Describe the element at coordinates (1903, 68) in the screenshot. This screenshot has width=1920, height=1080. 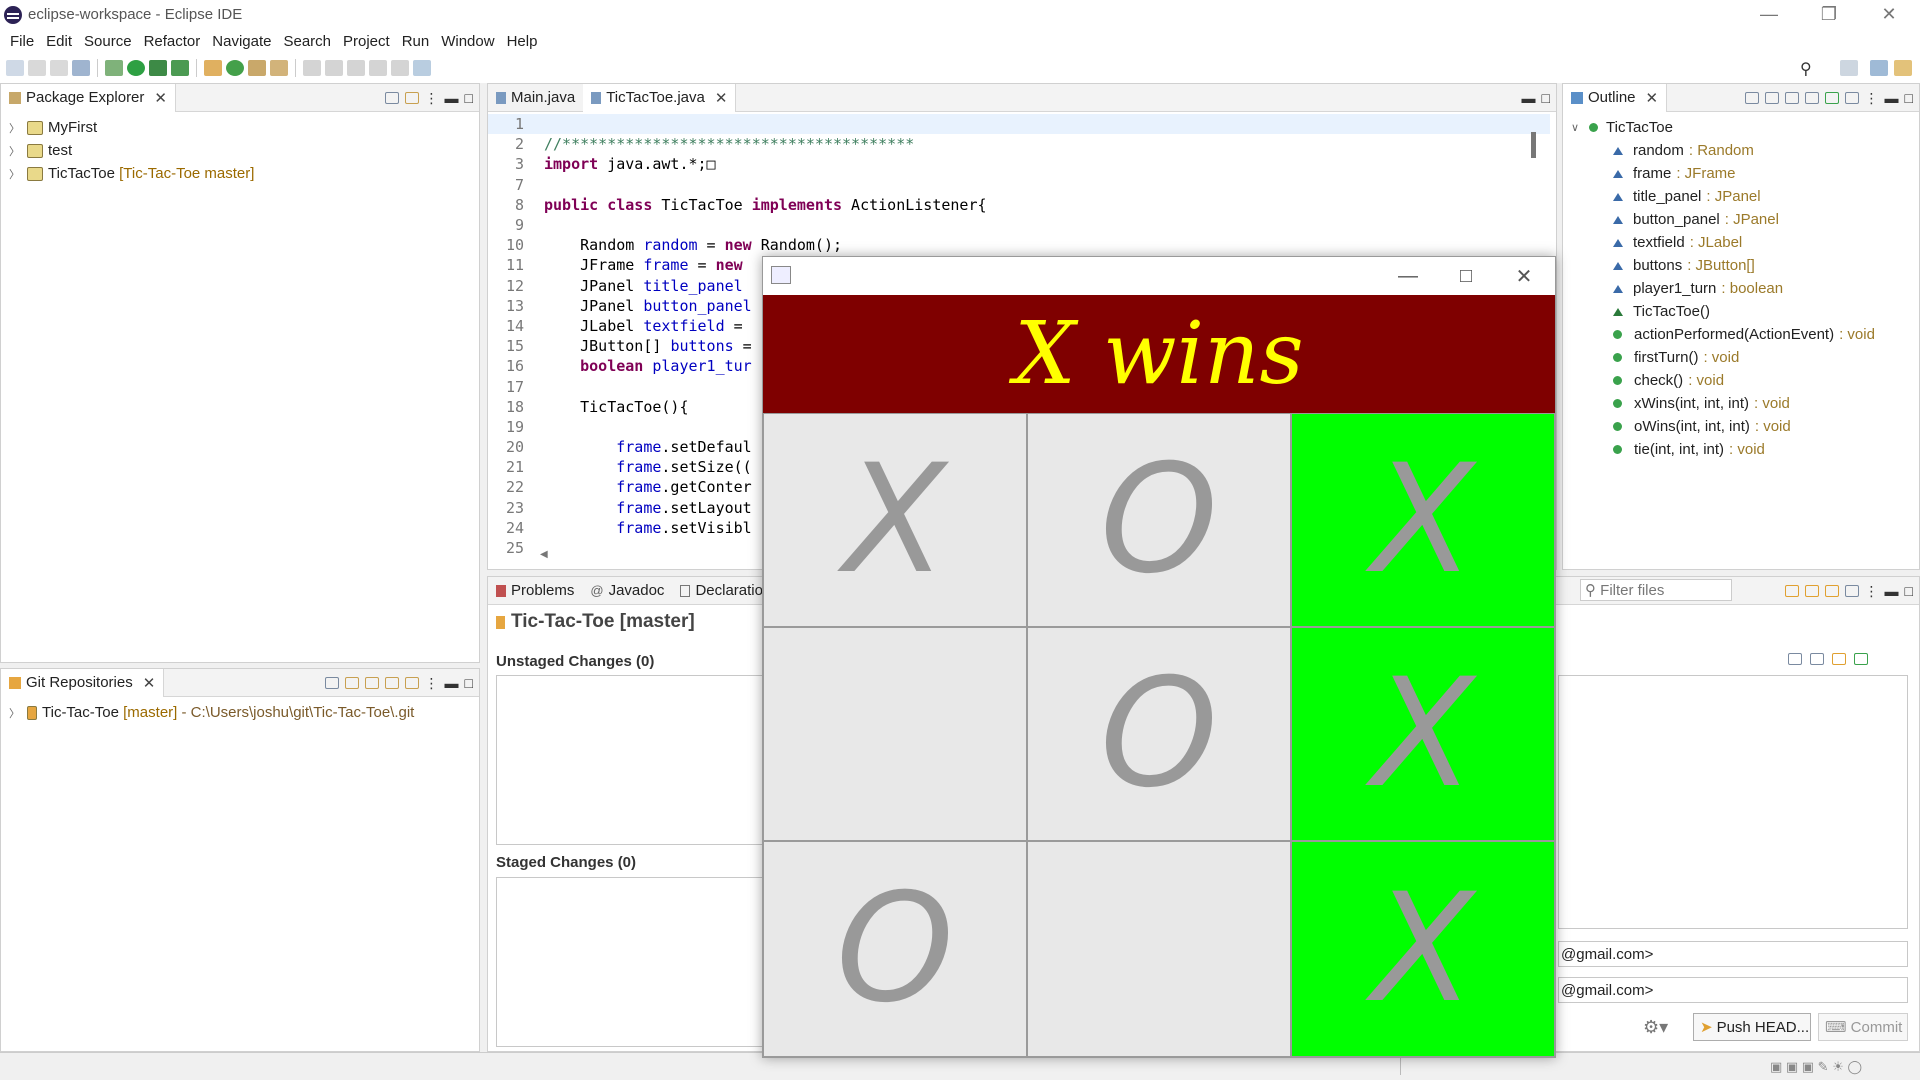
I see `git-perspective-icon` at that location.